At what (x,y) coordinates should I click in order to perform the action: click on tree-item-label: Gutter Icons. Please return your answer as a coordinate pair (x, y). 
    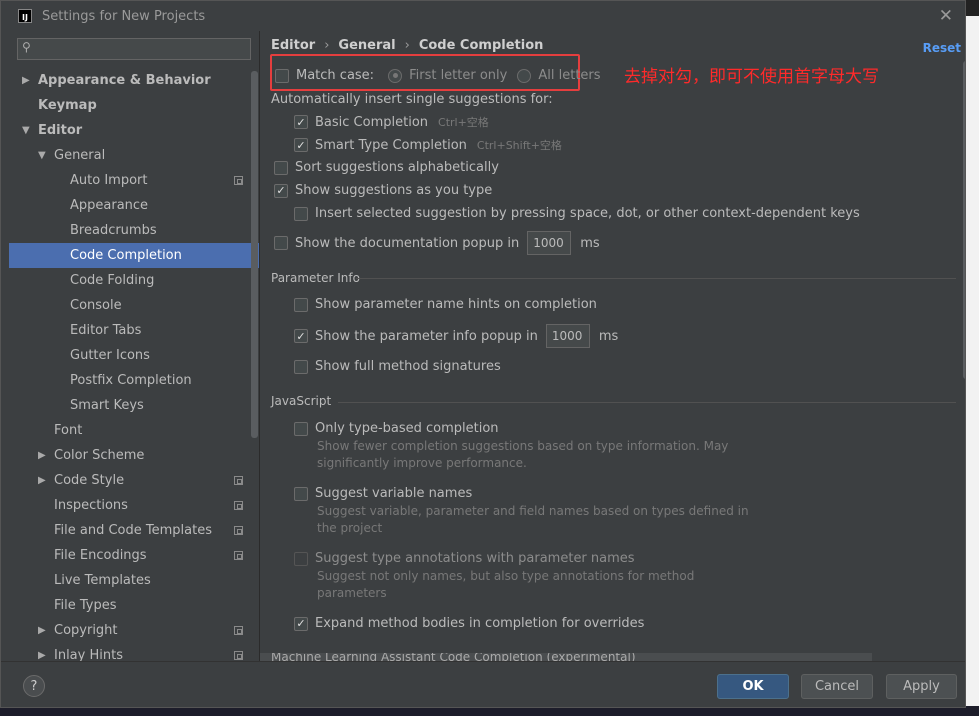
    Looking at the image, I should click on (110, 355).